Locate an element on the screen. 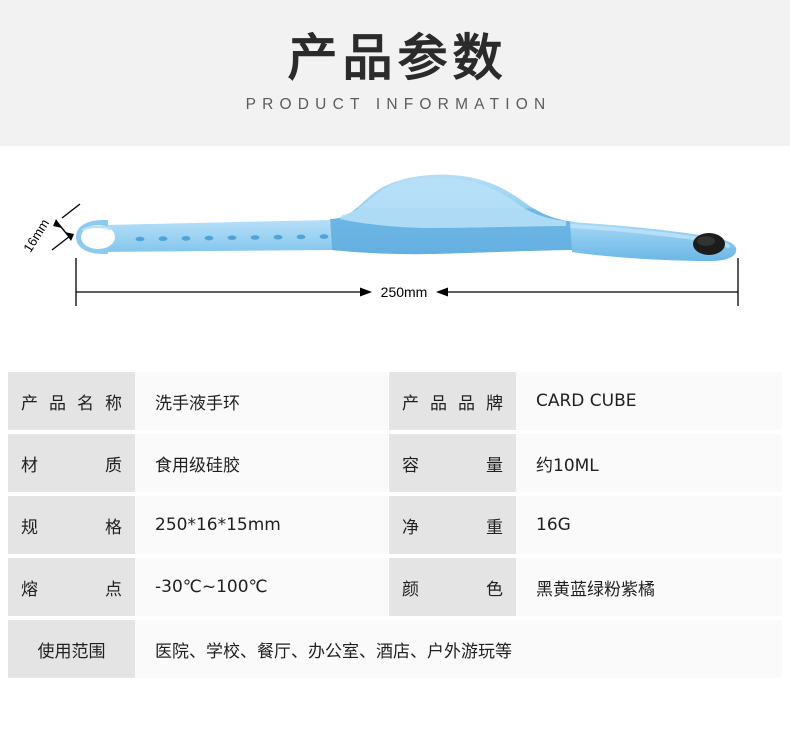  wristband-strap is located at coordinates (204, 237).